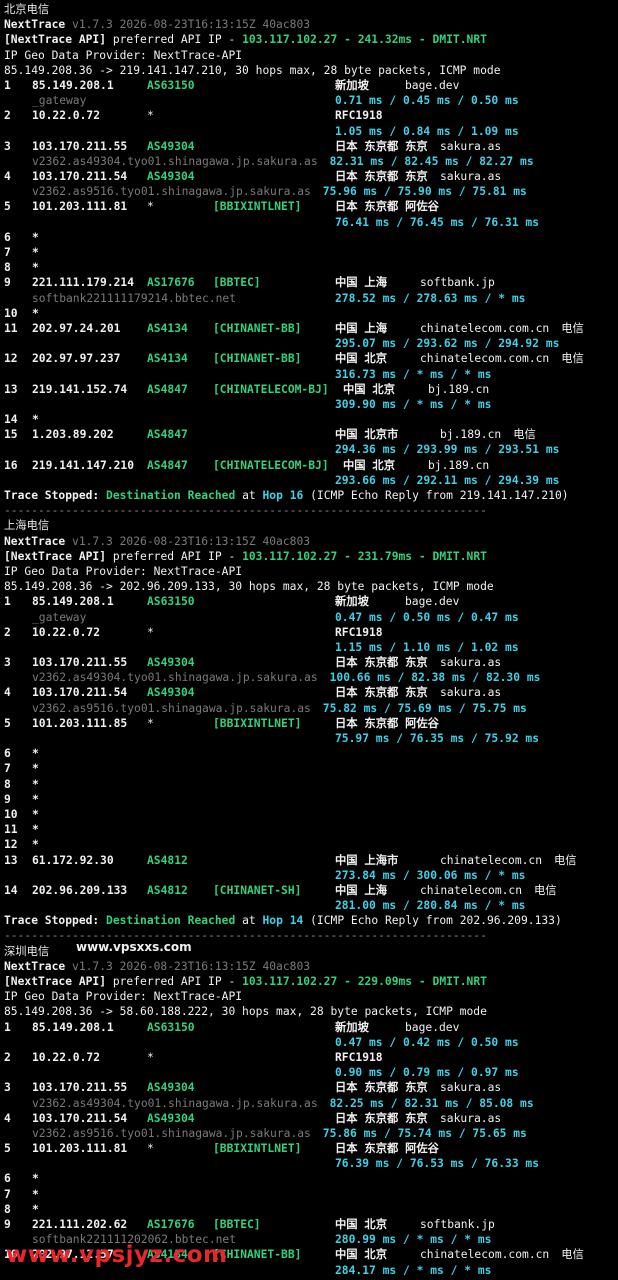 Image resolution: width=618 pixels, height=1280 pixels. I want to click on hop-number: 16, so click(11, 465).